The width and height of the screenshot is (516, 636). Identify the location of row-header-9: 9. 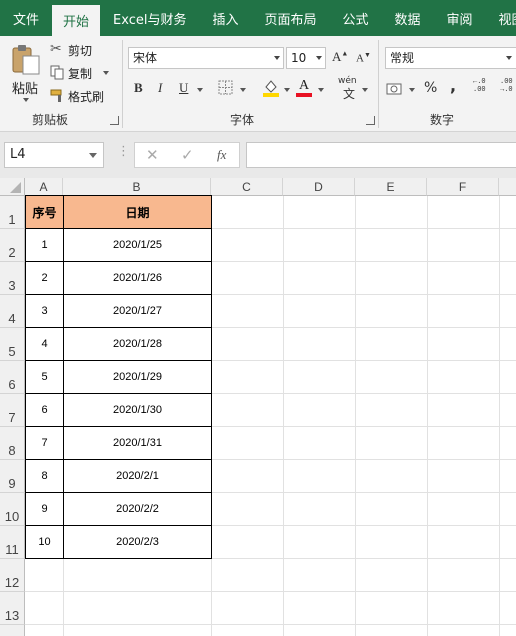
(12, 476).